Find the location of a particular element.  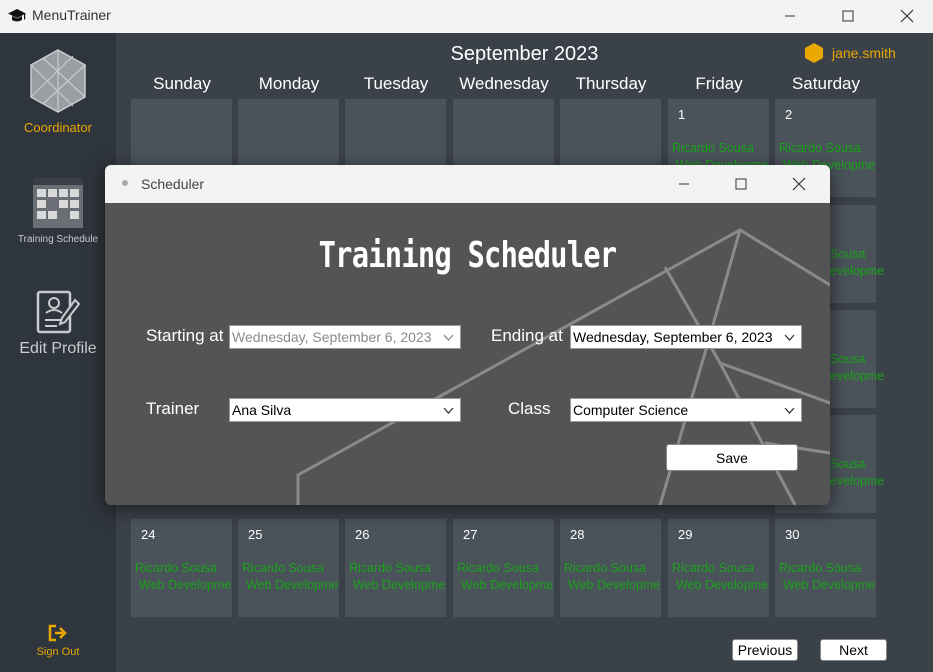

sidebar-item-label: Coordinator is located at coordinates (58, 127).